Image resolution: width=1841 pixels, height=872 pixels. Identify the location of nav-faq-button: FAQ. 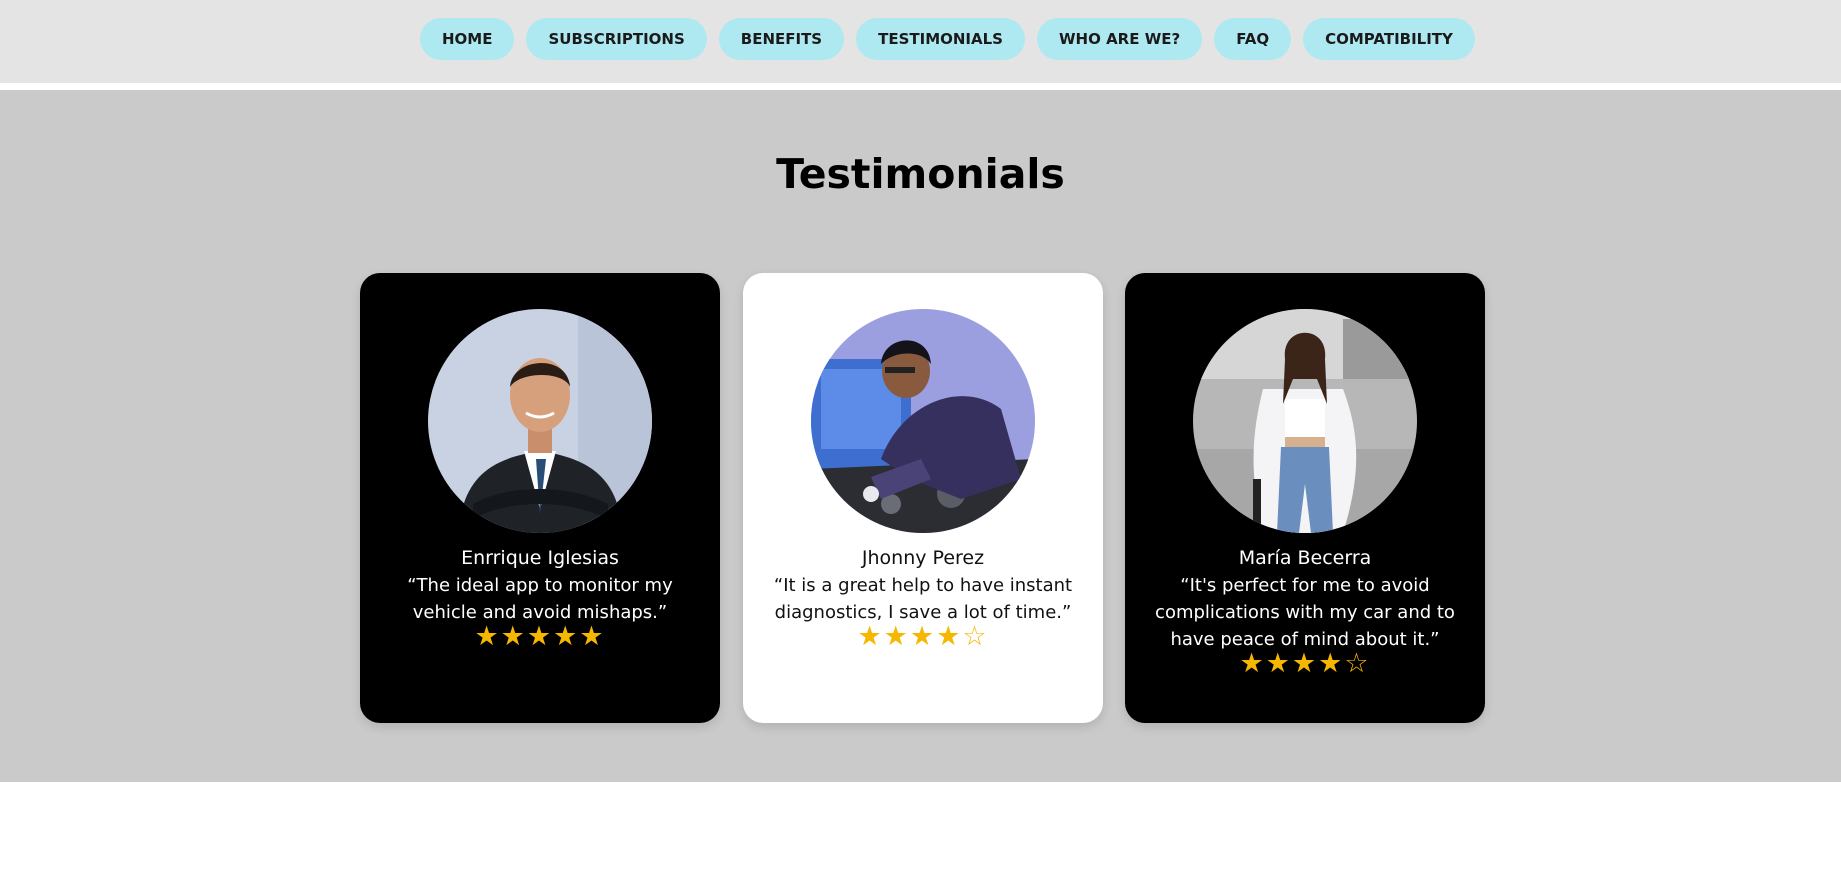
(1253, 39).